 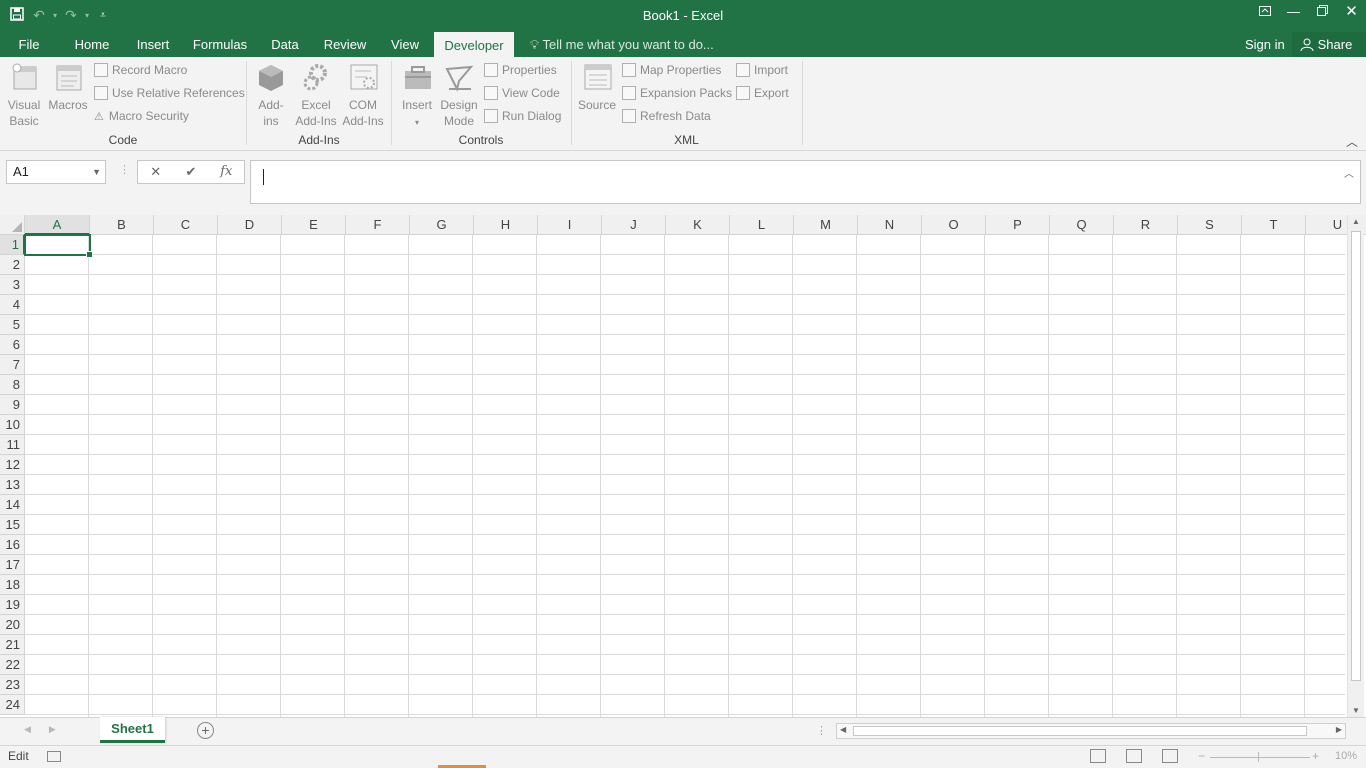 What do you see at coordinates (12, 285) in the screenshot?
I see `row-header-3: 3` at bounding box center [12, 285].